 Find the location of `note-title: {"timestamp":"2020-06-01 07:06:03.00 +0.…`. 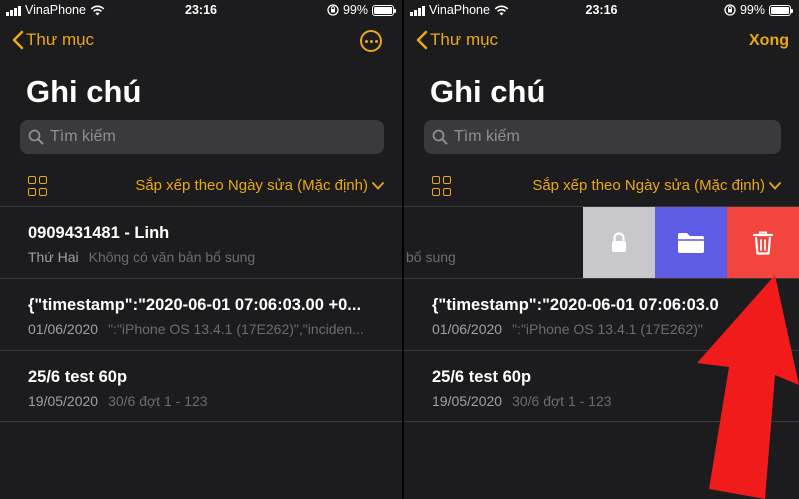

note-title: {"timestamp":"2020-06-01 07:06:03.00 +0.… is located at coordinates (195, 305).